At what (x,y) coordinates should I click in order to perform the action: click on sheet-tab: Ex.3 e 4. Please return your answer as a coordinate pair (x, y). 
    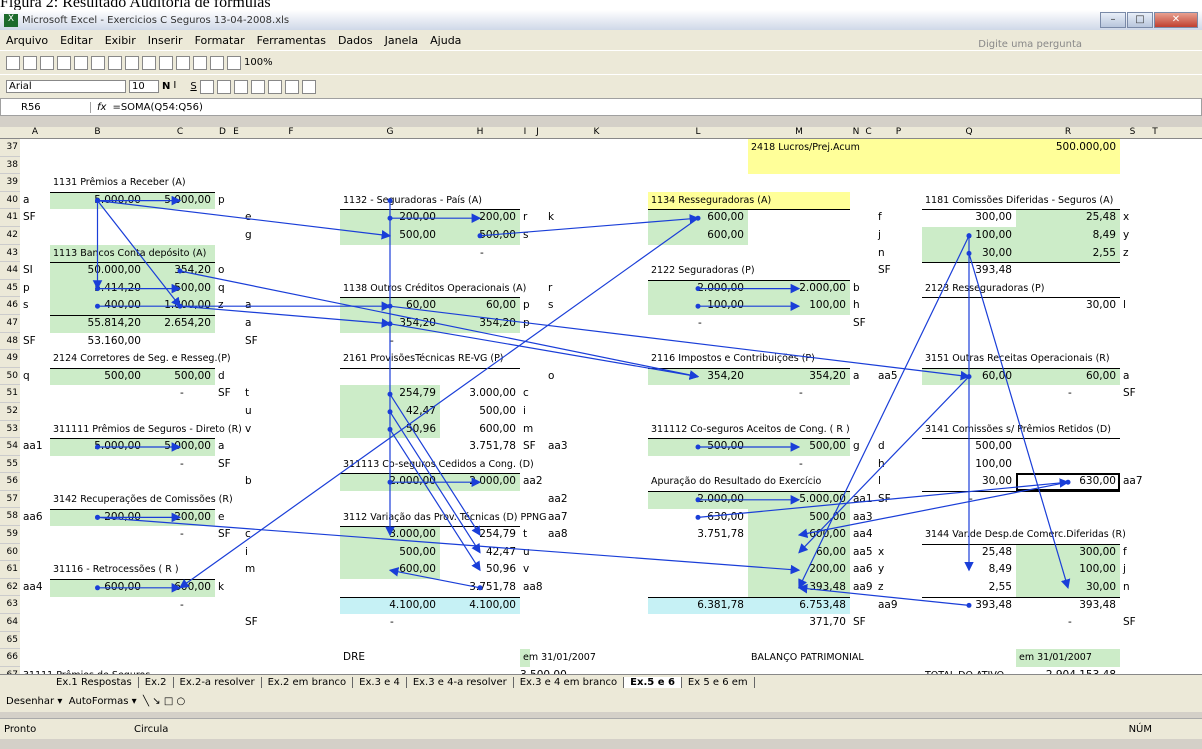
    Looking at the image, I should click on (380, 682).